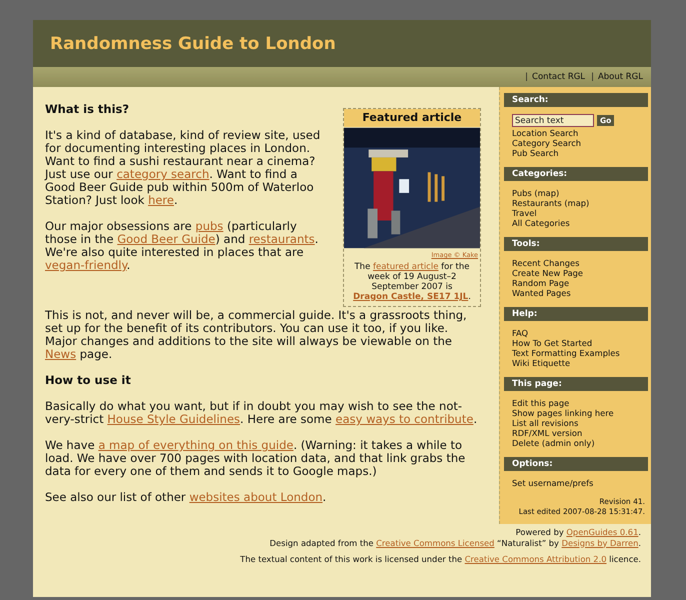 This screenshot has width=686, height=600. I want to click on sidebar-link: Wiki Etiquette, so click(541, 363).